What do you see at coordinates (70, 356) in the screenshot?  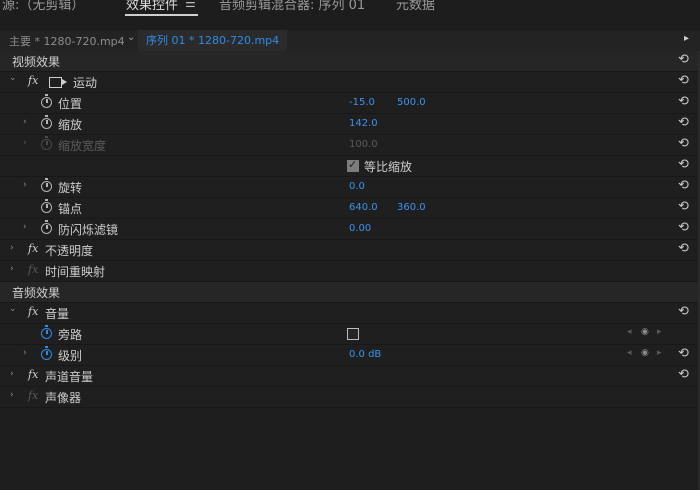 I see `level-label: 级别` at bounding box center [70, 356].